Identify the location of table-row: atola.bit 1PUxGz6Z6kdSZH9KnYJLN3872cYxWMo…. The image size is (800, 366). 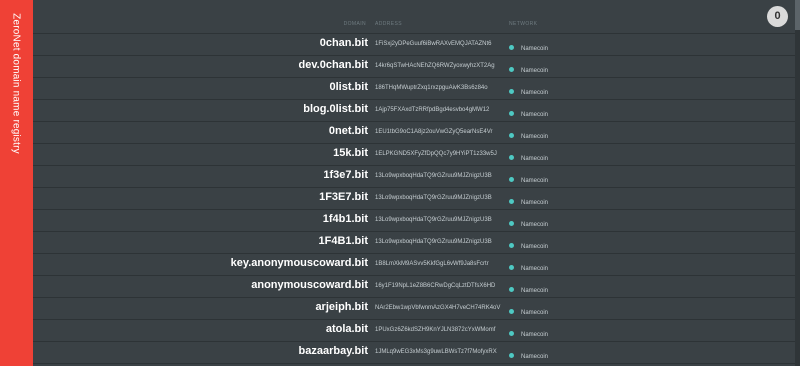
(416, 331).